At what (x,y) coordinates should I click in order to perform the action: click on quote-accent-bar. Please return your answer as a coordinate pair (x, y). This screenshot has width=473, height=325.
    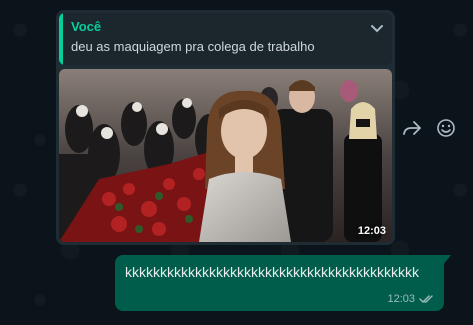
    Looking at the image, I should click on (61, 39).